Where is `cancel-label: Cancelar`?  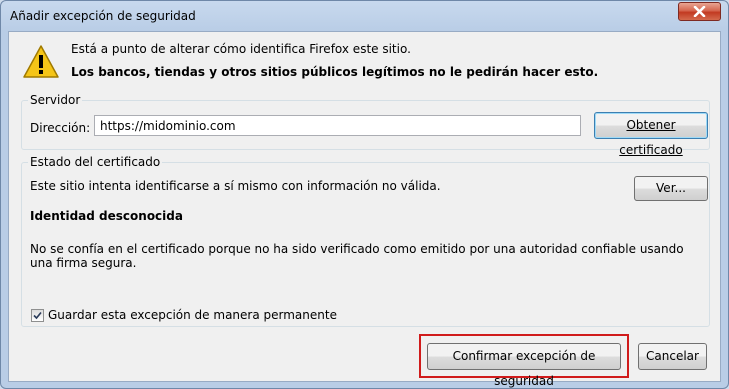
cancel-label: Cancelar is located at coordinates (672, 356).